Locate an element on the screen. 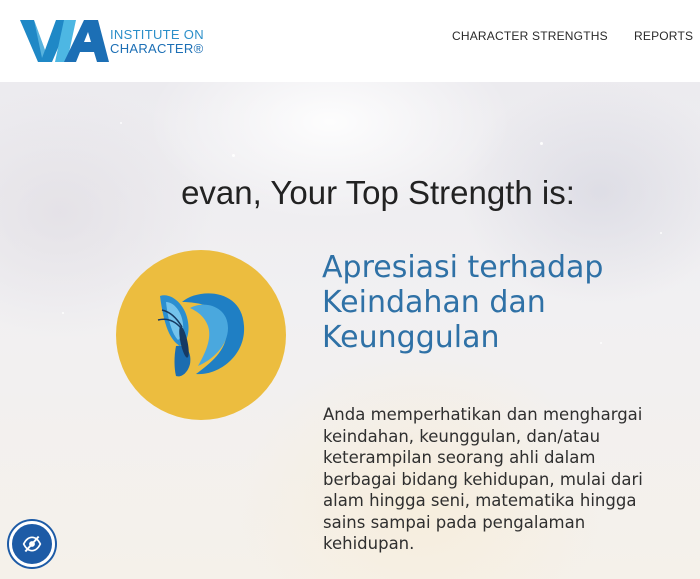  eye-slash-icon is located at coordinates (32, 544).